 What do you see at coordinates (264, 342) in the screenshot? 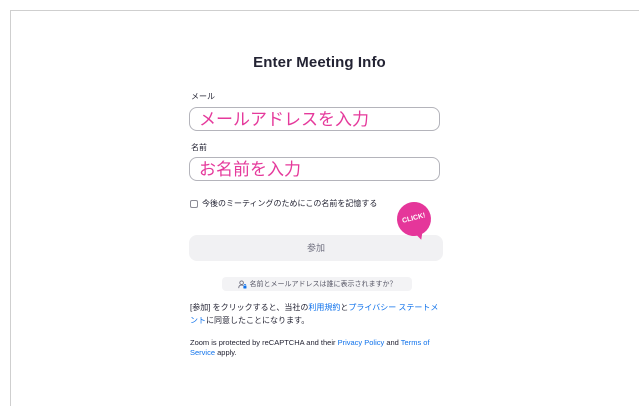
I see `recaptcha-prefix: Zoom is protected by reCAPTCHA and their` at bounding box center [264, 342].